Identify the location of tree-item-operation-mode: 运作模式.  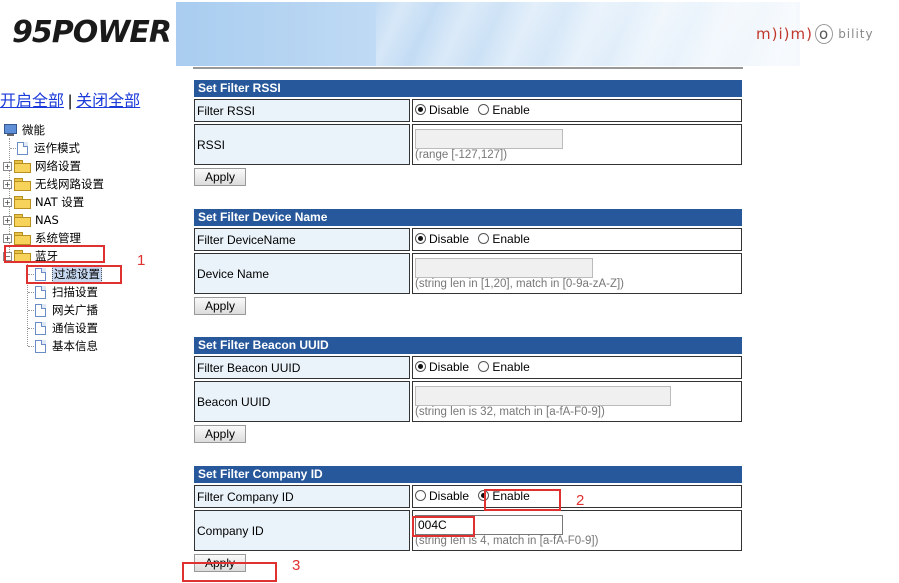
(48, 148).